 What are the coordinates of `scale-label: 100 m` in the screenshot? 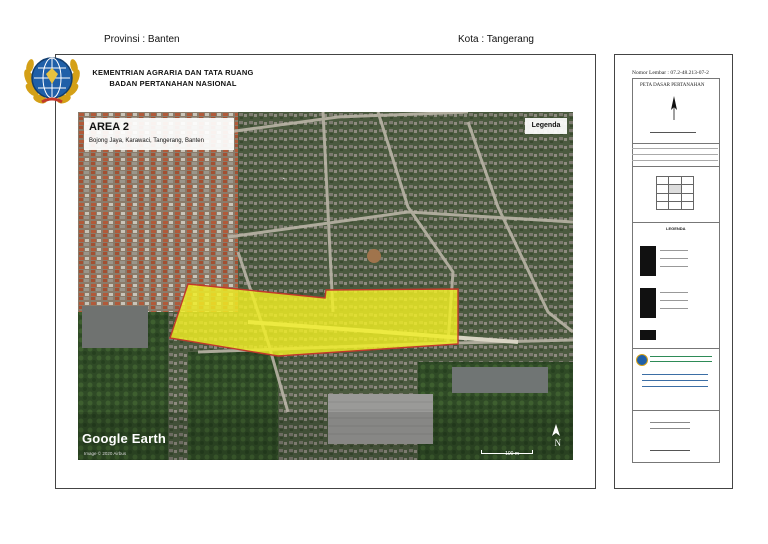 It's located at (512, 454).